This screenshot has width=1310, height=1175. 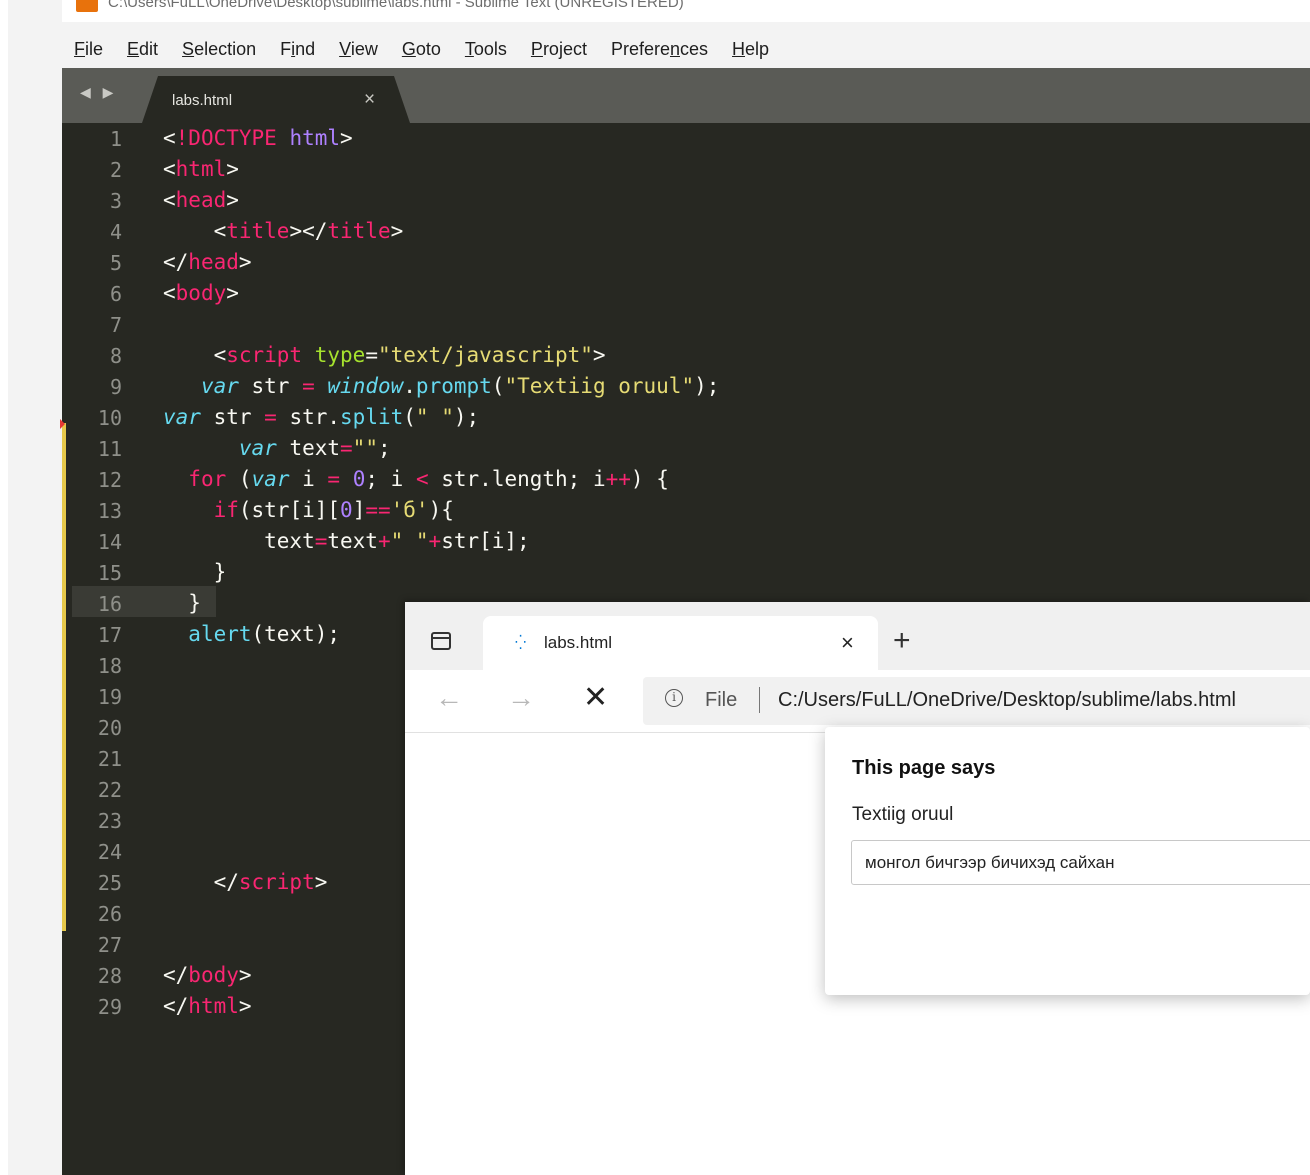 I want to click on code-line: </head>, so click(x=207, y=262).